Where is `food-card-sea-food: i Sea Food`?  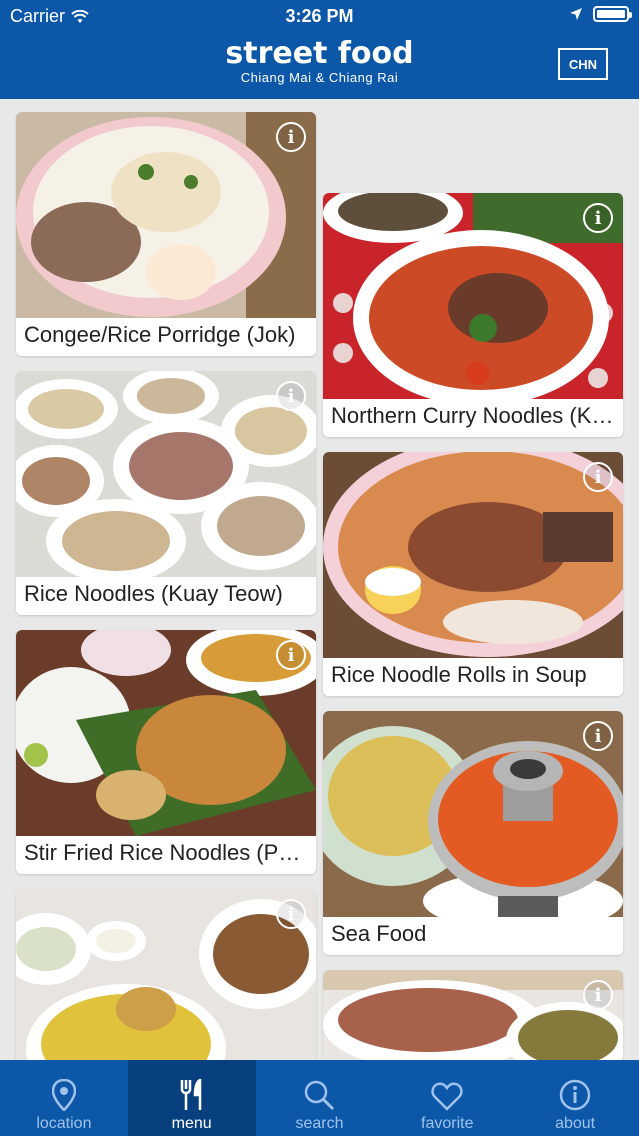 food-card-sea-food: i Sea Food is located at coordinates (473, 833).